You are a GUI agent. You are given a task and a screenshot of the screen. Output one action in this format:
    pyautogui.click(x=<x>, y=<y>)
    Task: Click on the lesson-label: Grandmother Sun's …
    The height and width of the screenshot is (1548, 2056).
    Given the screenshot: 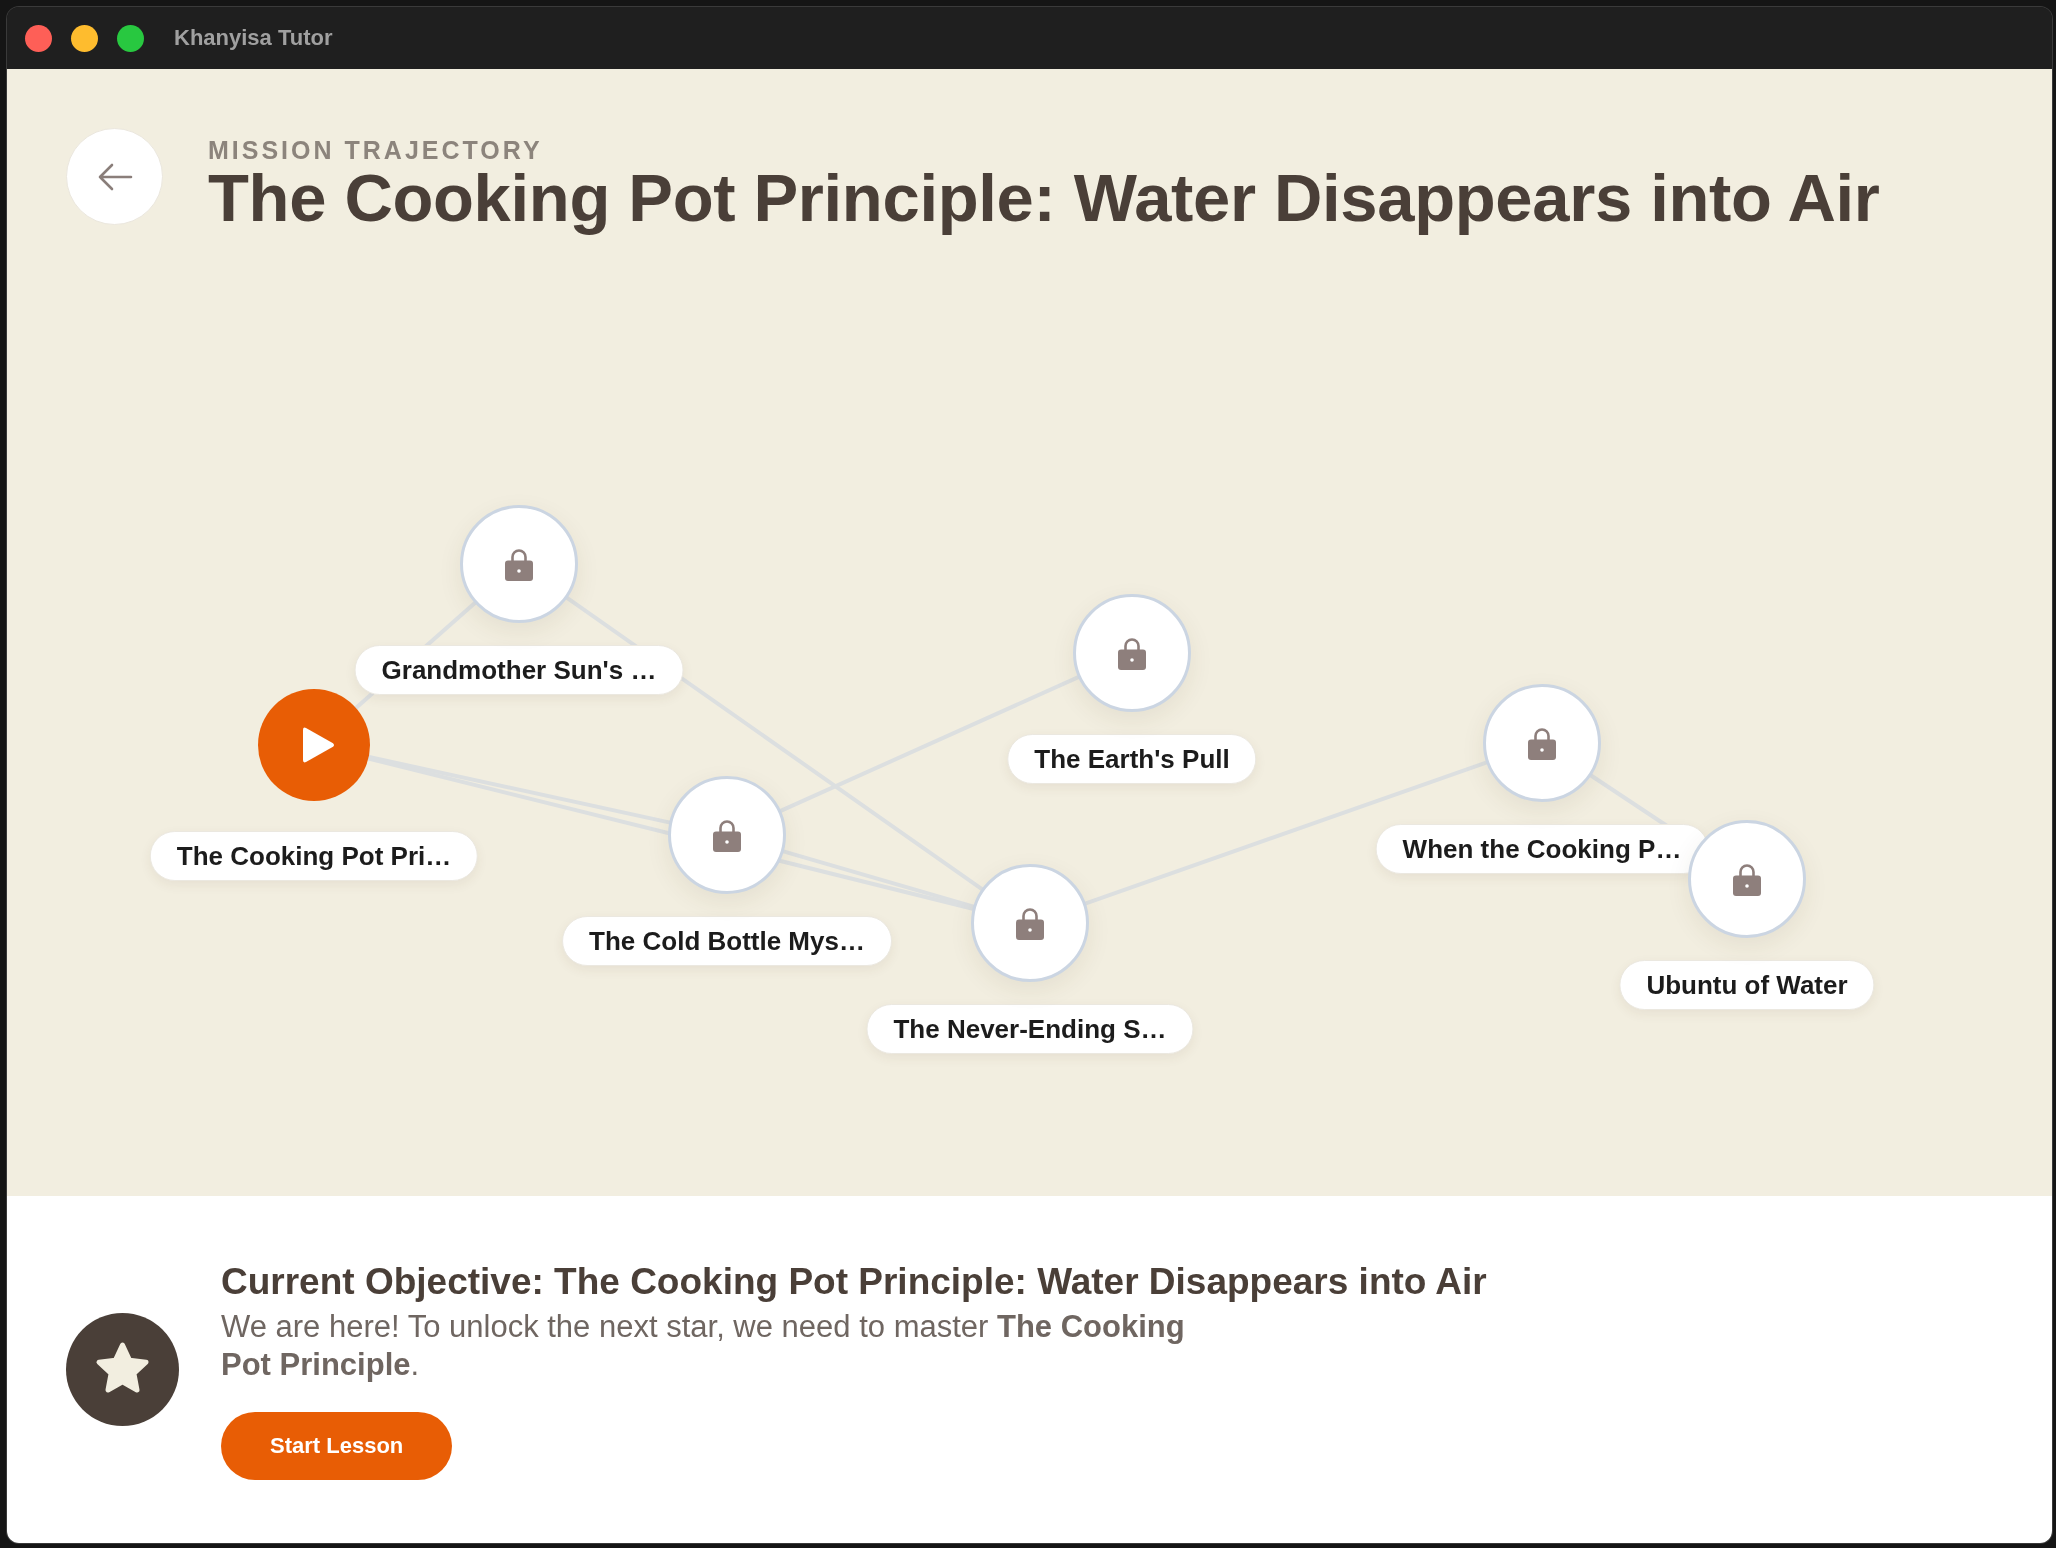 What is the action you would take?
    pyautogui.click(x=519, y=670)
    